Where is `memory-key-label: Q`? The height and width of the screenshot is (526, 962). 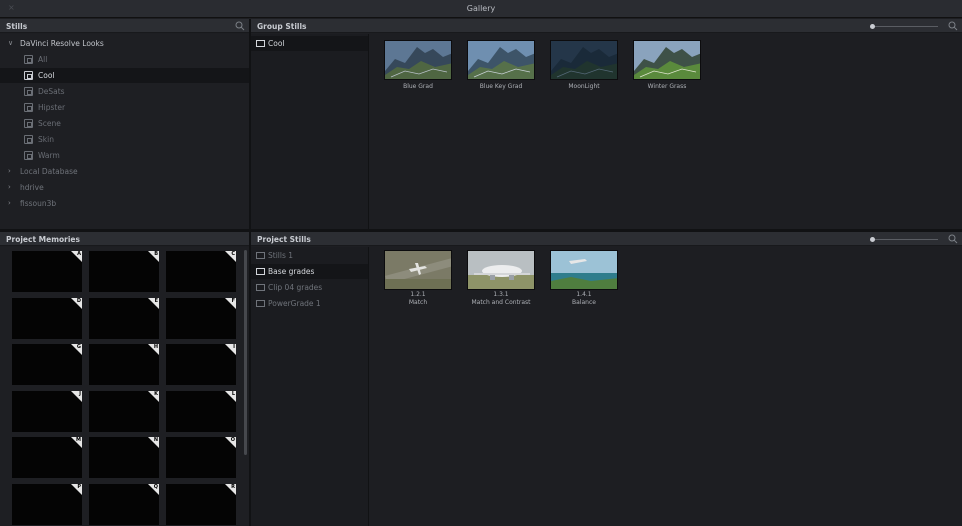 memory-key-label: Q is located at coordinates (155, 486).